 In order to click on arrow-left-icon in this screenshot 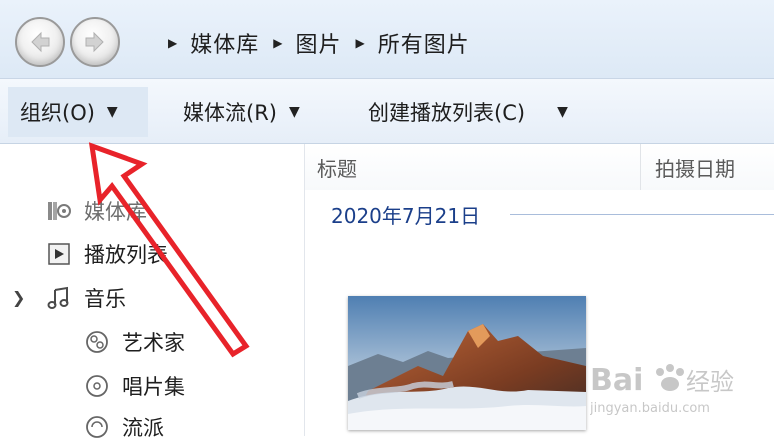, I will do `click(40, 42)`.